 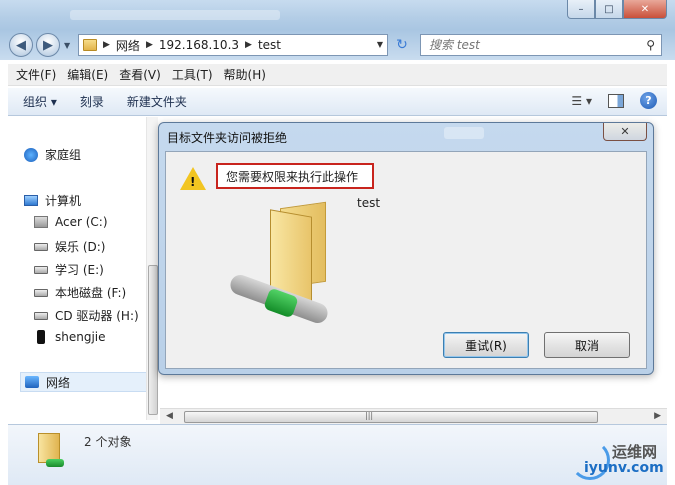 I want to click on horizontal-scroll-thumb, so click(x=391, y=417).